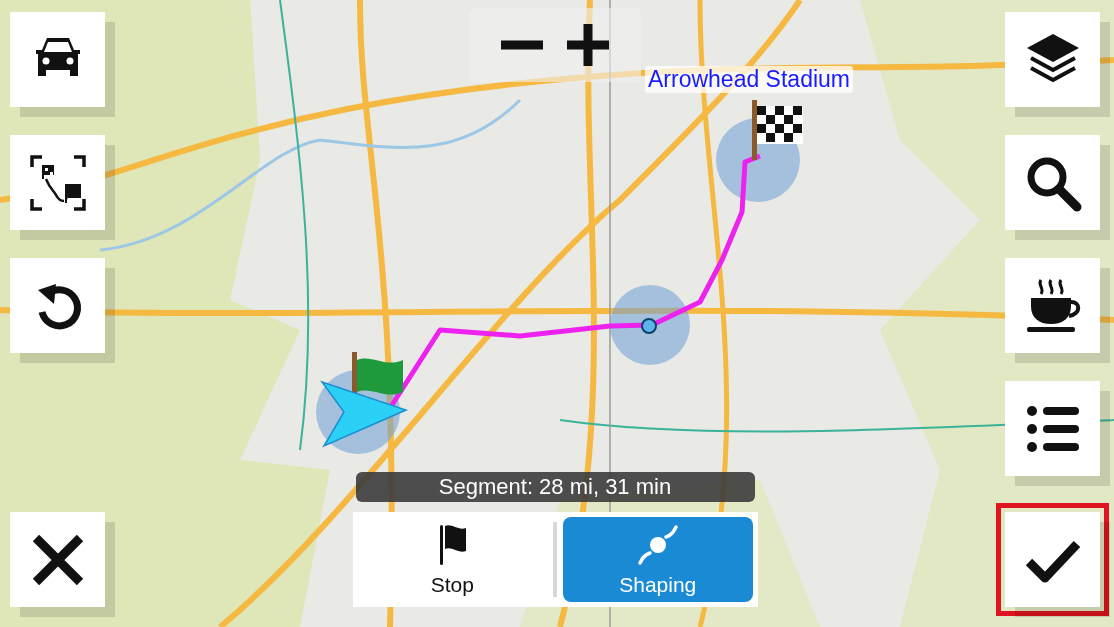 This screenshot has height=627, width=1114. What do you see at coordinates (1052, 428) in the screenshot?
I see `list-button` at bounding box center [1052, 428].